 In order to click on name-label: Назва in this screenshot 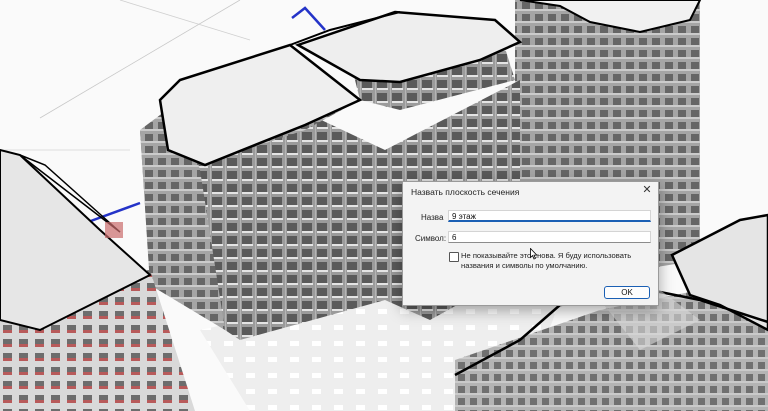, I will do `click(432, 217)`.